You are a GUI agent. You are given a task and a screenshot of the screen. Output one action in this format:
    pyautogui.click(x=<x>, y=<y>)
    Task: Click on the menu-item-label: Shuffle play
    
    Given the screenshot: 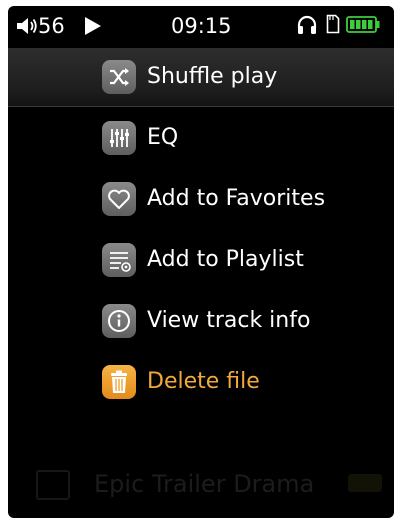 What is the action you would take?
    pyautogui.click(x=212, y=76)
    